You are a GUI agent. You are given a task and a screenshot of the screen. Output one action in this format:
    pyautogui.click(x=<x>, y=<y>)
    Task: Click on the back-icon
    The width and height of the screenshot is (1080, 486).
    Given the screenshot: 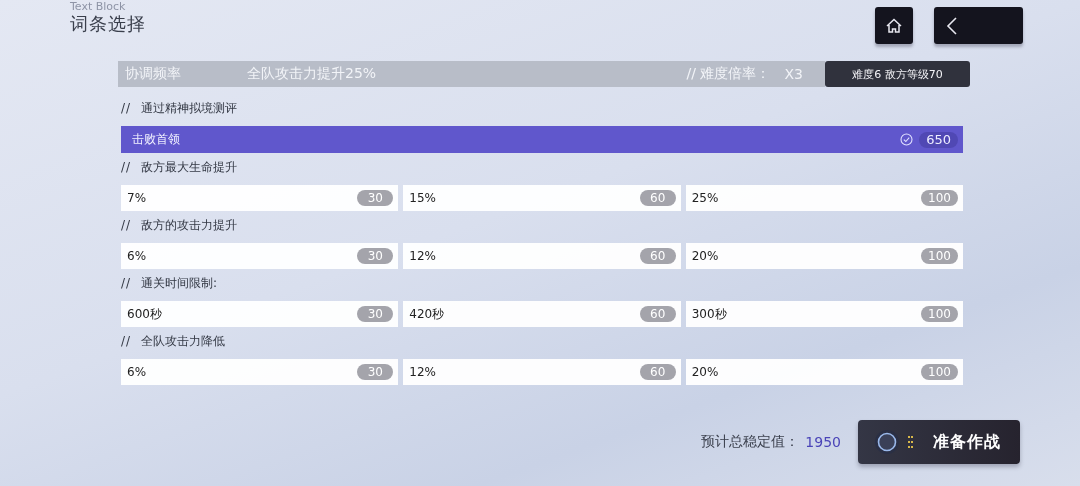 What is the action you would take?
    pyautogui.click(x=952, y=25)
    